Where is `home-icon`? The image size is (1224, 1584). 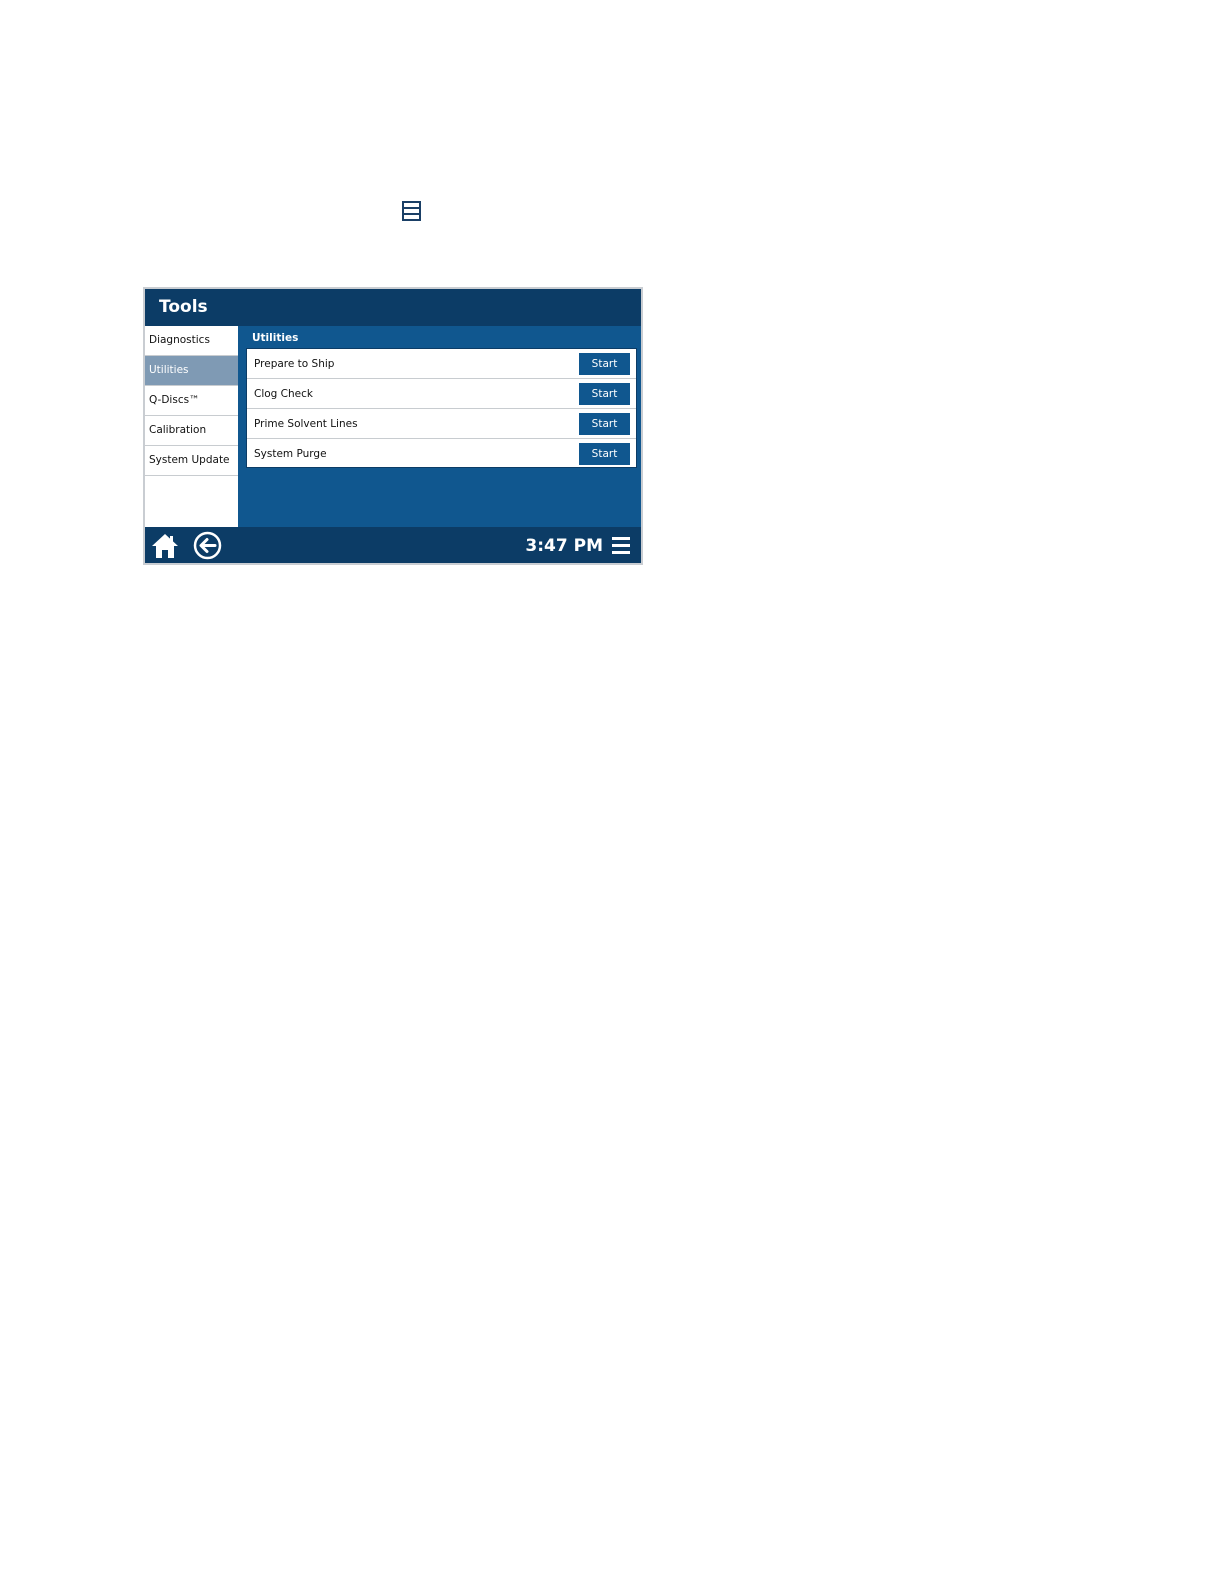
home-icon is located at coordinates (165, 546).